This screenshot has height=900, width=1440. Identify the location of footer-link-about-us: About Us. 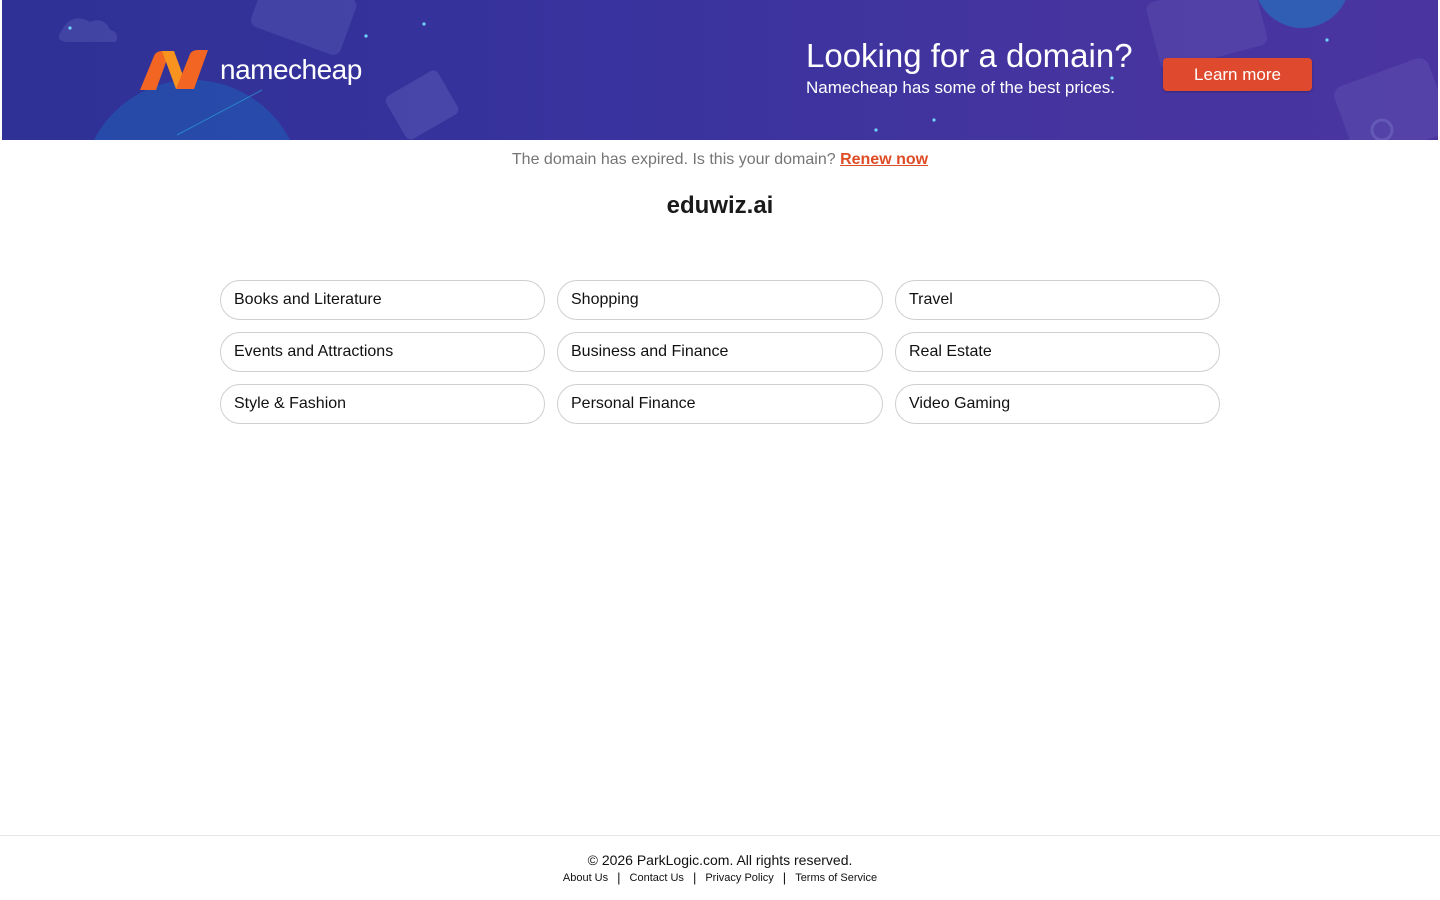
(585, 878).